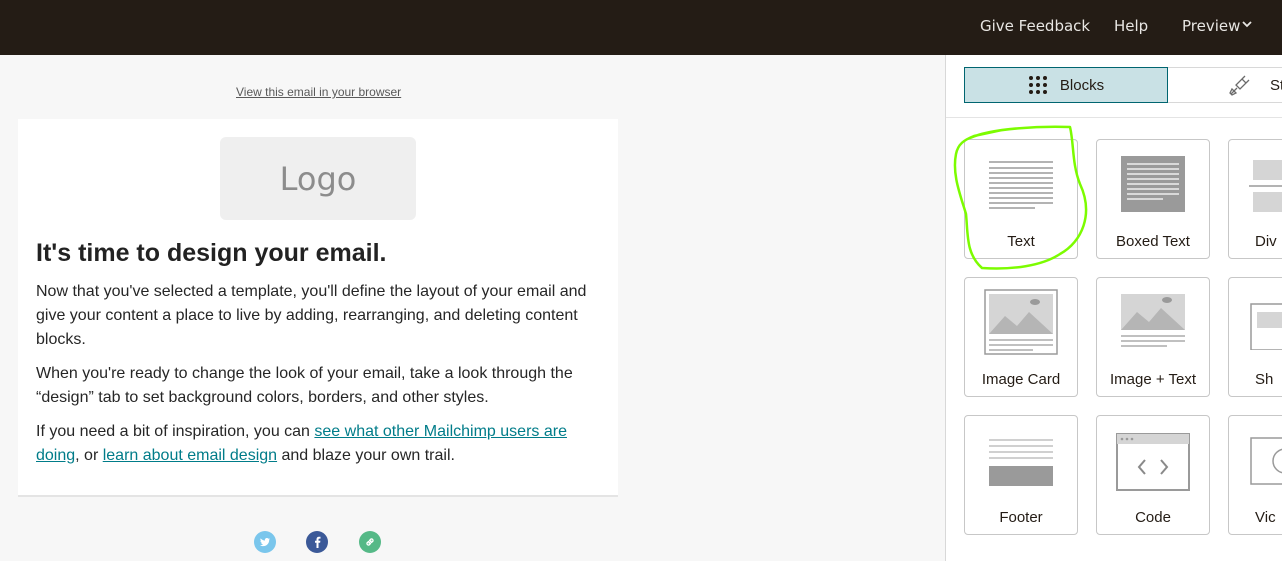 Image resolution: width=1282 pixels, height=561 pixels. Describe the element at coordinates (641, 27) in the screenshot. I see `top-bar: Give Feedback Help Preview` at that location.